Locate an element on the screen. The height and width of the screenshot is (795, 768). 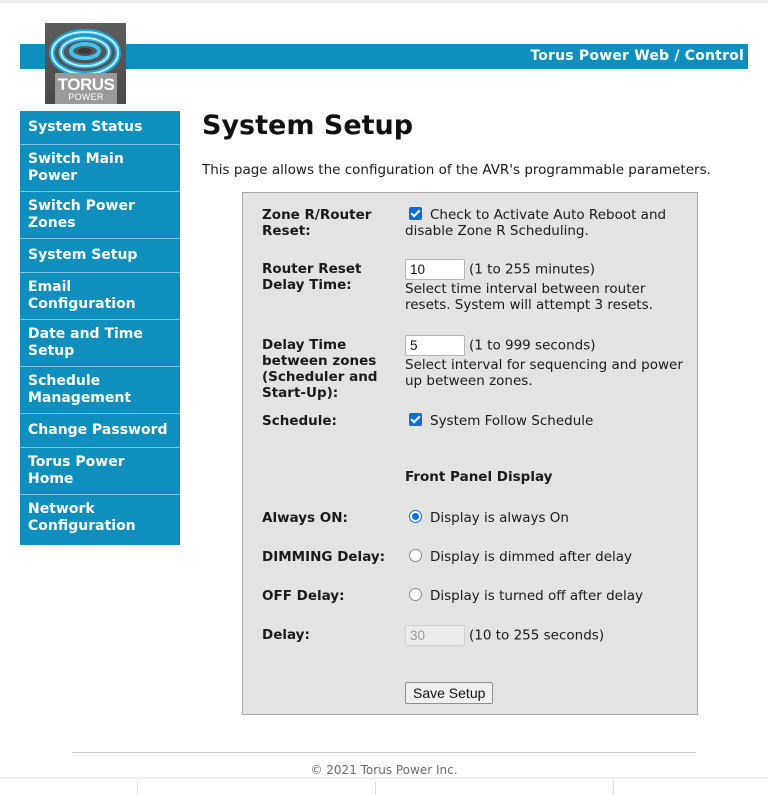
browser-top-edge is located at coordinates (384, 1).